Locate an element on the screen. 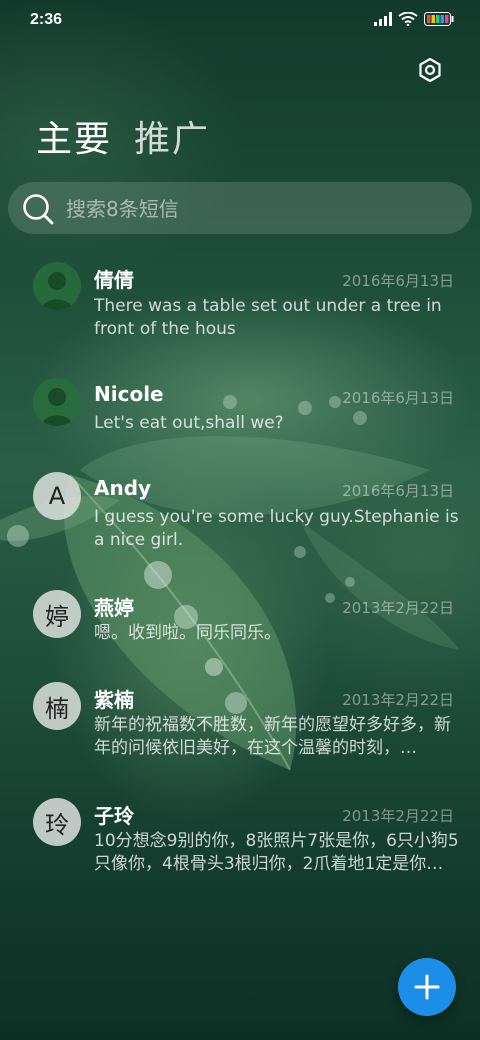 This screenshot has width=480, height=1040. contact-name: Andy is located at coordinates (123, 488).